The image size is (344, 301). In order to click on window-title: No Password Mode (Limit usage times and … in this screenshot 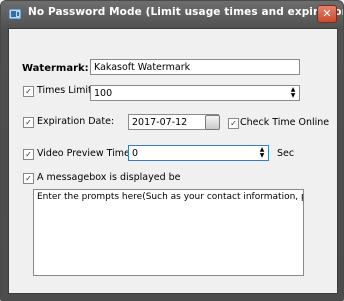, I will do `click(186, 12)`.